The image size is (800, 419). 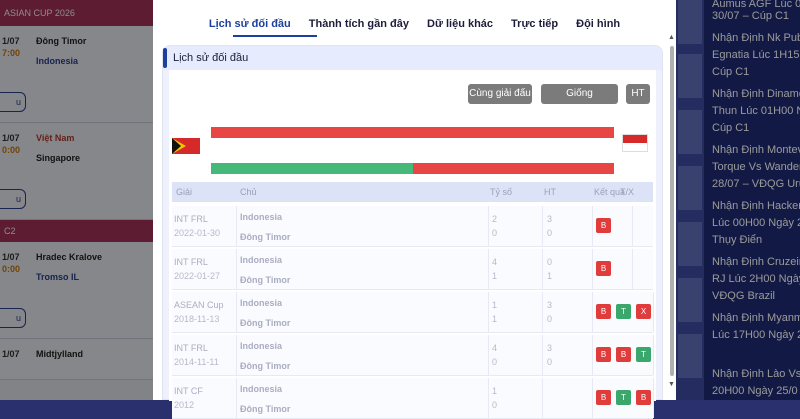 What do you see at coordinates (196, 362) in the screenshot?
I see `match-date: 2014-11-11` at bounding box center [196, 362].